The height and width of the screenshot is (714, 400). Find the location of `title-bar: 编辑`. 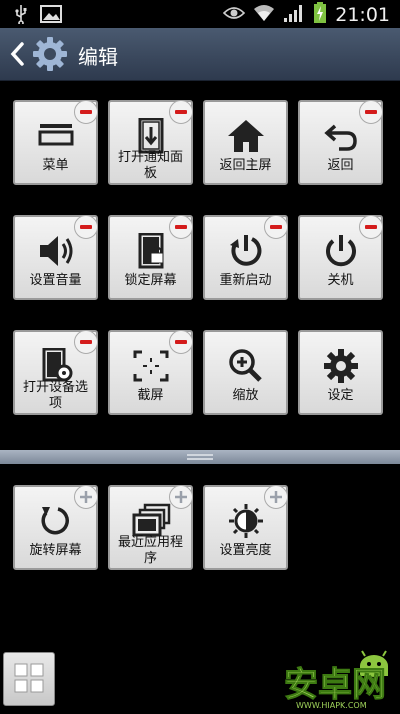

title-bar: 编辑 is located at coordinates (200, 54).